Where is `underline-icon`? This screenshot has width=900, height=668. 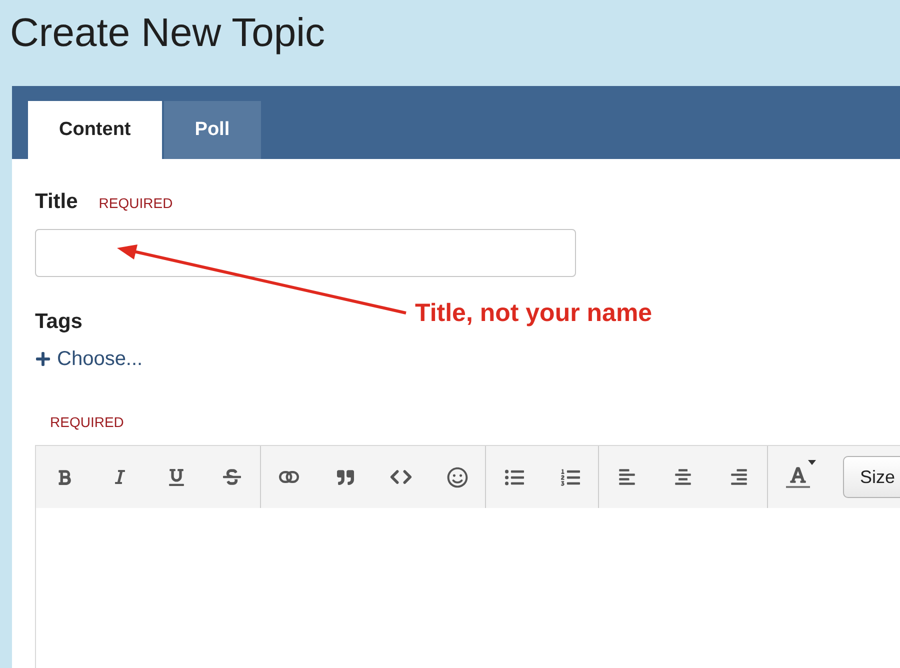 underline-icon is located at coordinates (176, 477).